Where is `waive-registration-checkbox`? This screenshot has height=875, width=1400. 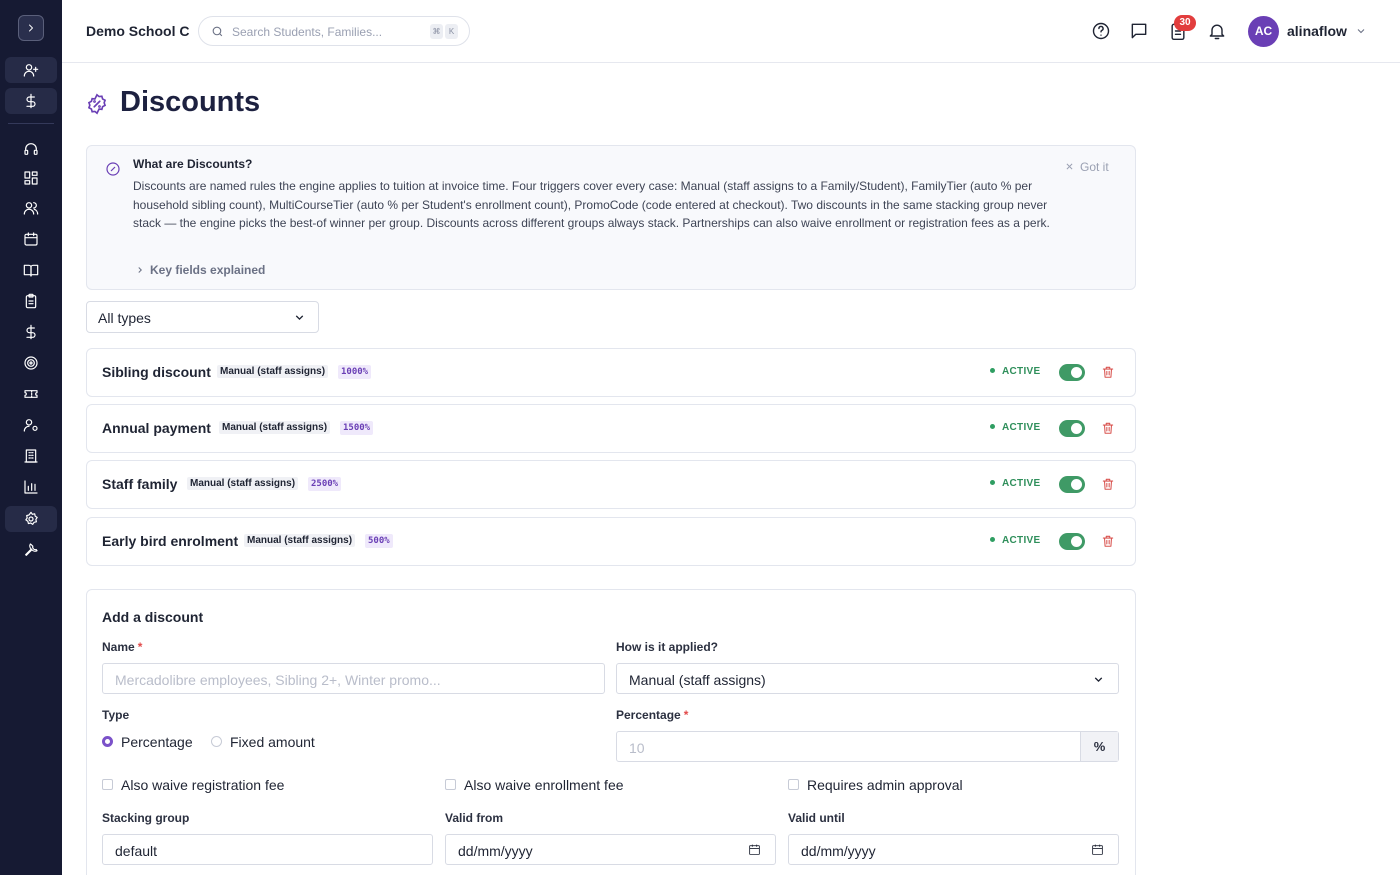 waive-registration-checkbox is located at coordinates (107, 784).